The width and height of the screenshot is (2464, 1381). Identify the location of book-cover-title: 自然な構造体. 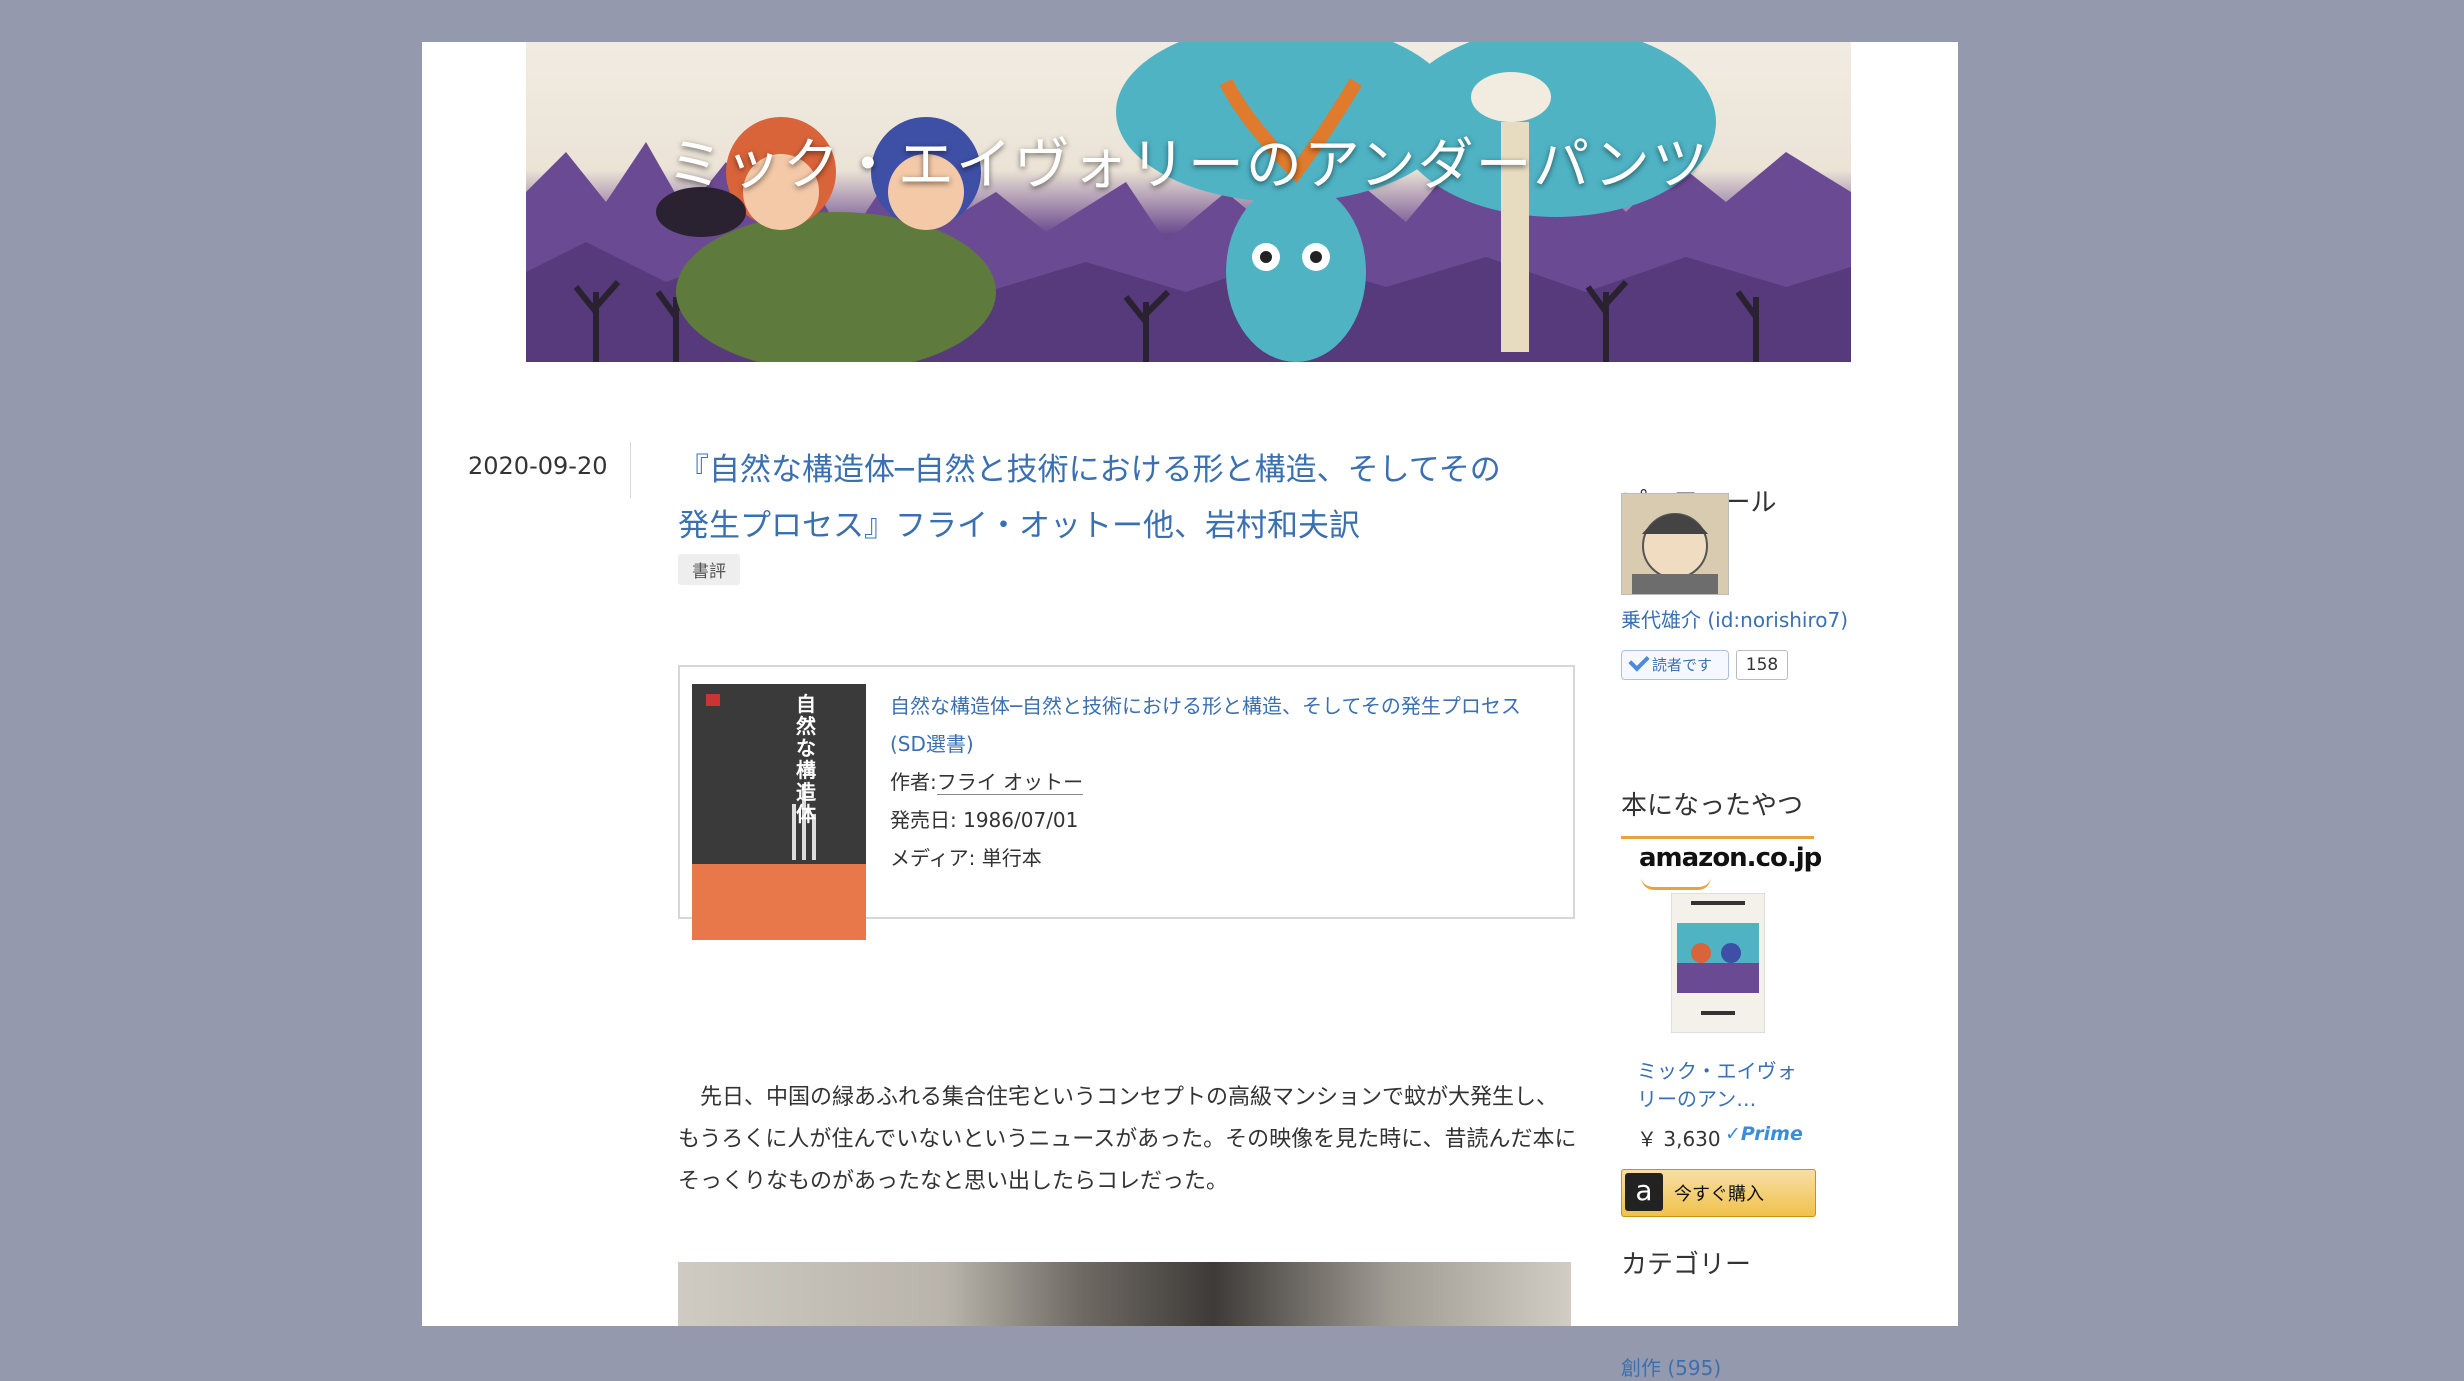
(806, 759).